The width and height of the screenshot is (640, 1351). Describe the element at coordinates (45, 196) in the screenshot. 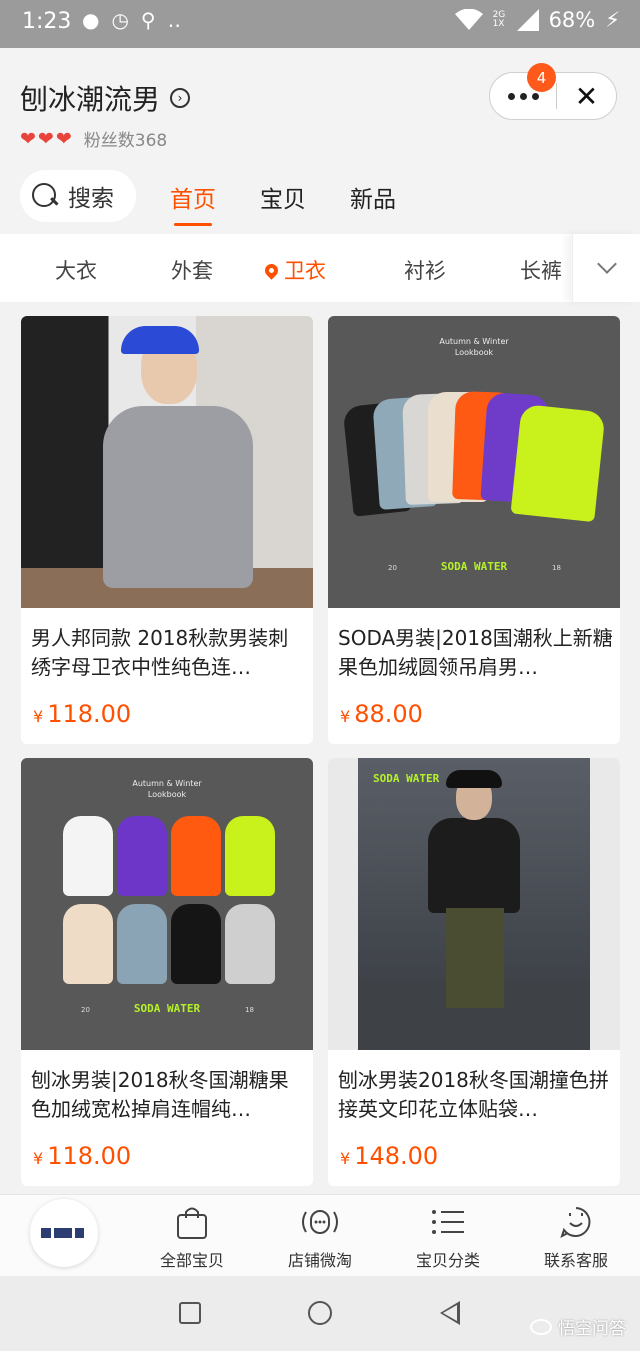

I see `search-icon` at that location.